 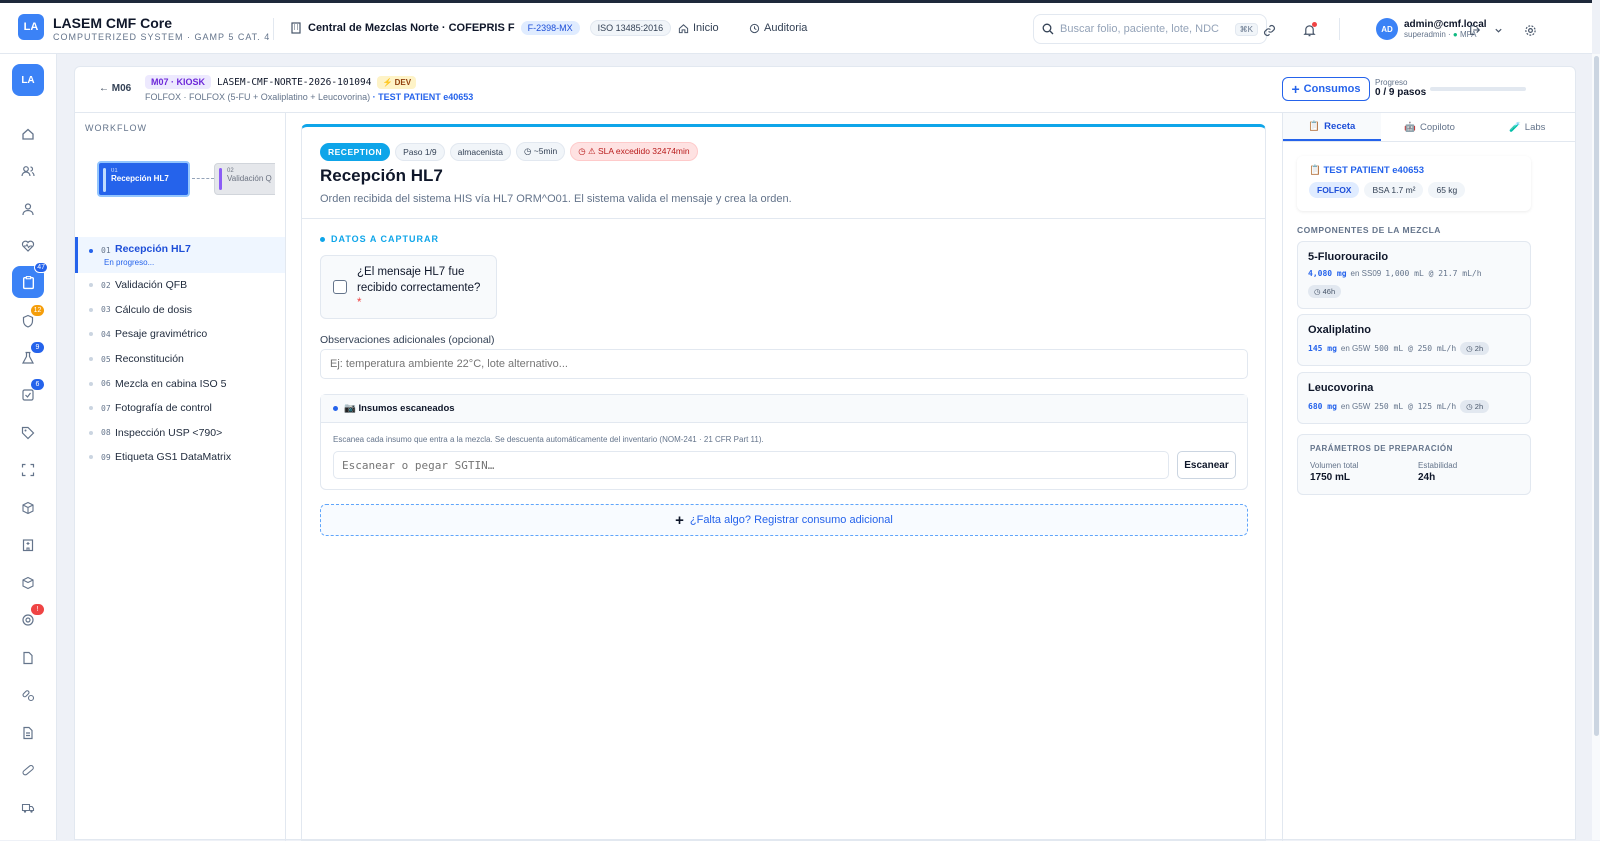 I want to click on home-icon, so click(x=28, y=134).